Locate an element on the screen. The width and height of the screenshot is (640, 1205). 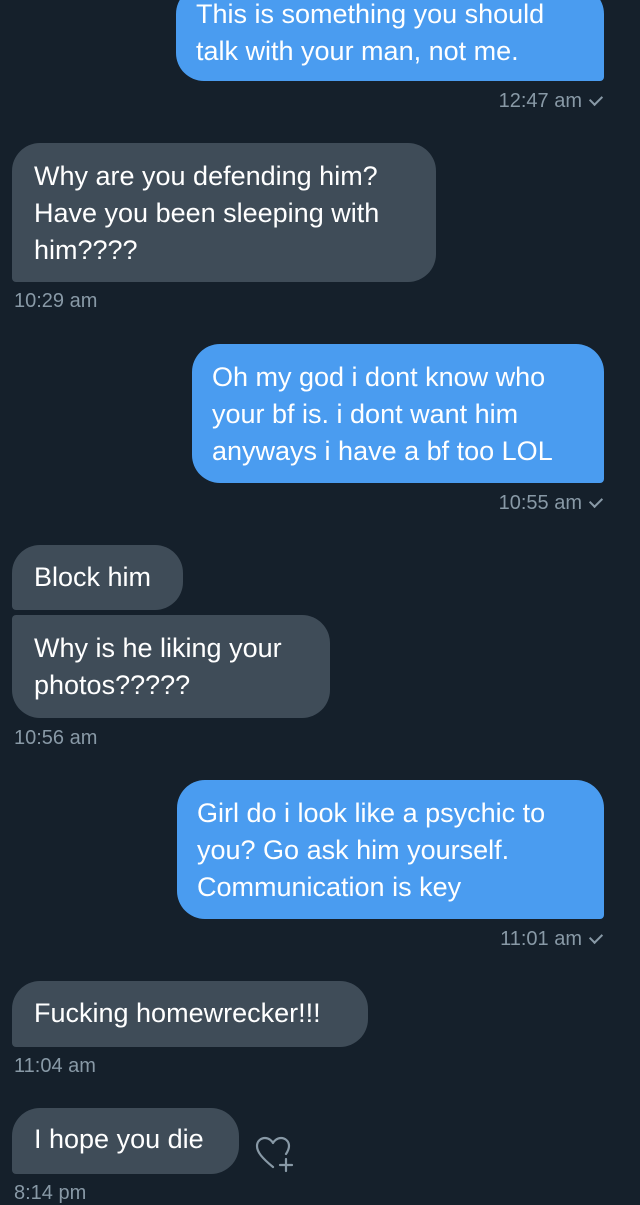
message-timestamp: 10:29 am is located at coordinates (56, 301).